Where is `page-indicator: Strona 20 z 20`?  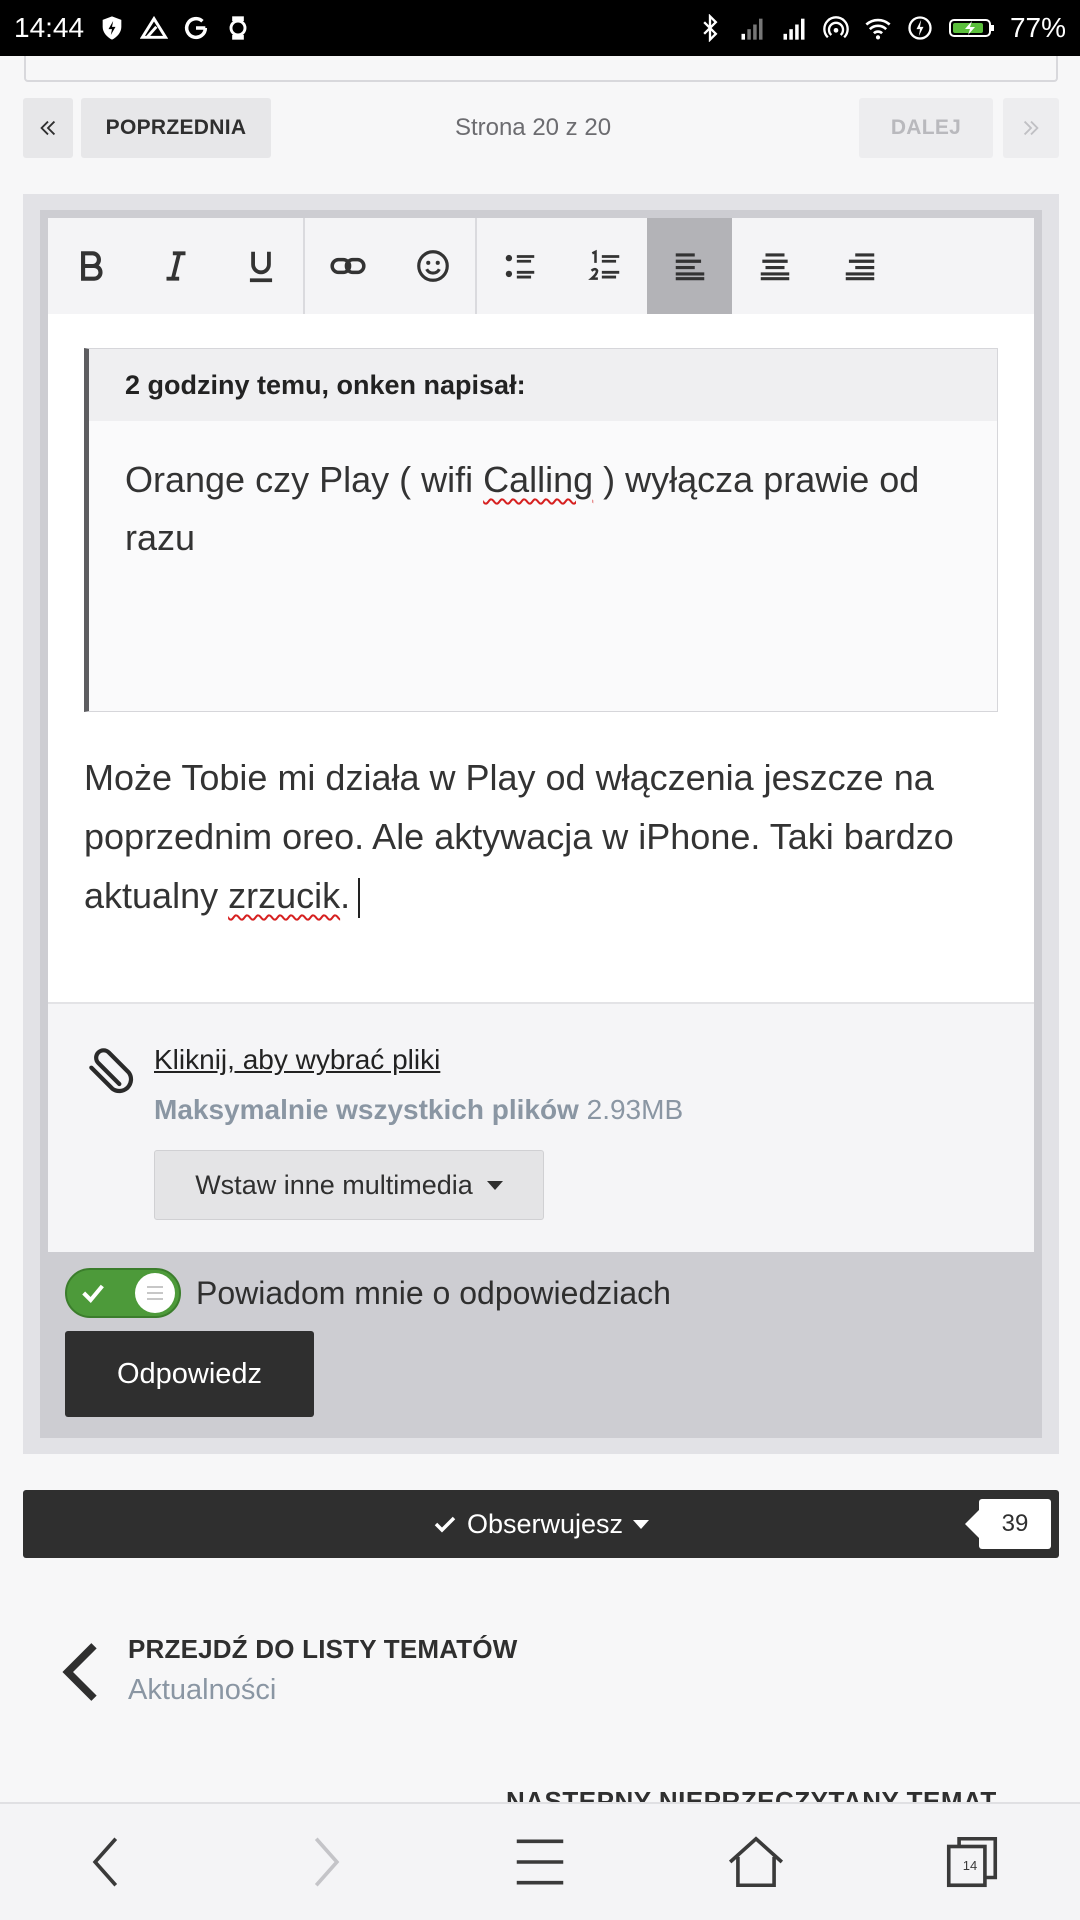 page-indicator: Strona 20 z 20 is located at coordinates (533, 127).